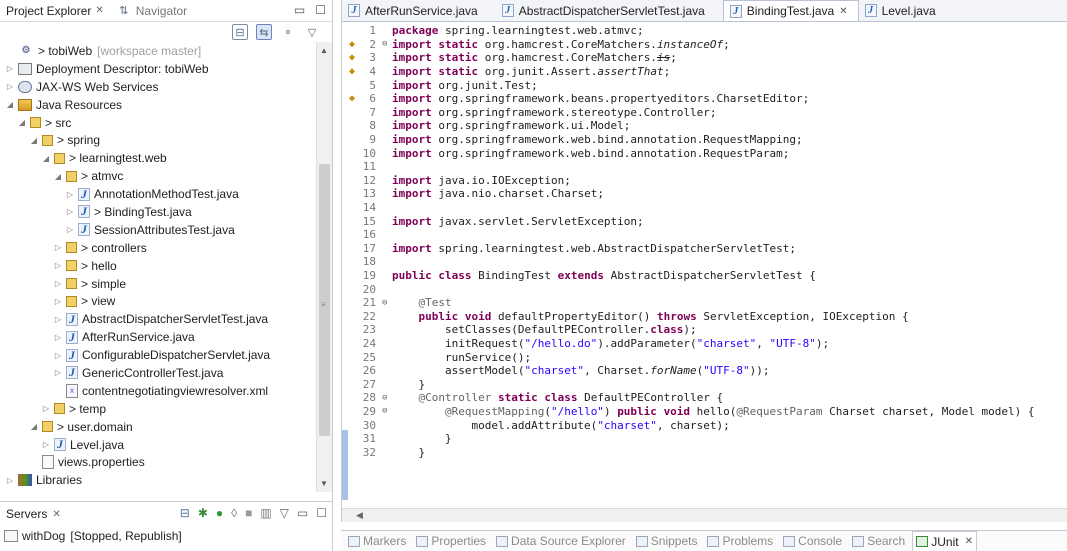 This screenshot has height=551, width=1067. What do you see at coordinates (704, 85) in the screenshot?
I see `code-line: 5 import org.junit.Test;` at bounding box center [704, 85].